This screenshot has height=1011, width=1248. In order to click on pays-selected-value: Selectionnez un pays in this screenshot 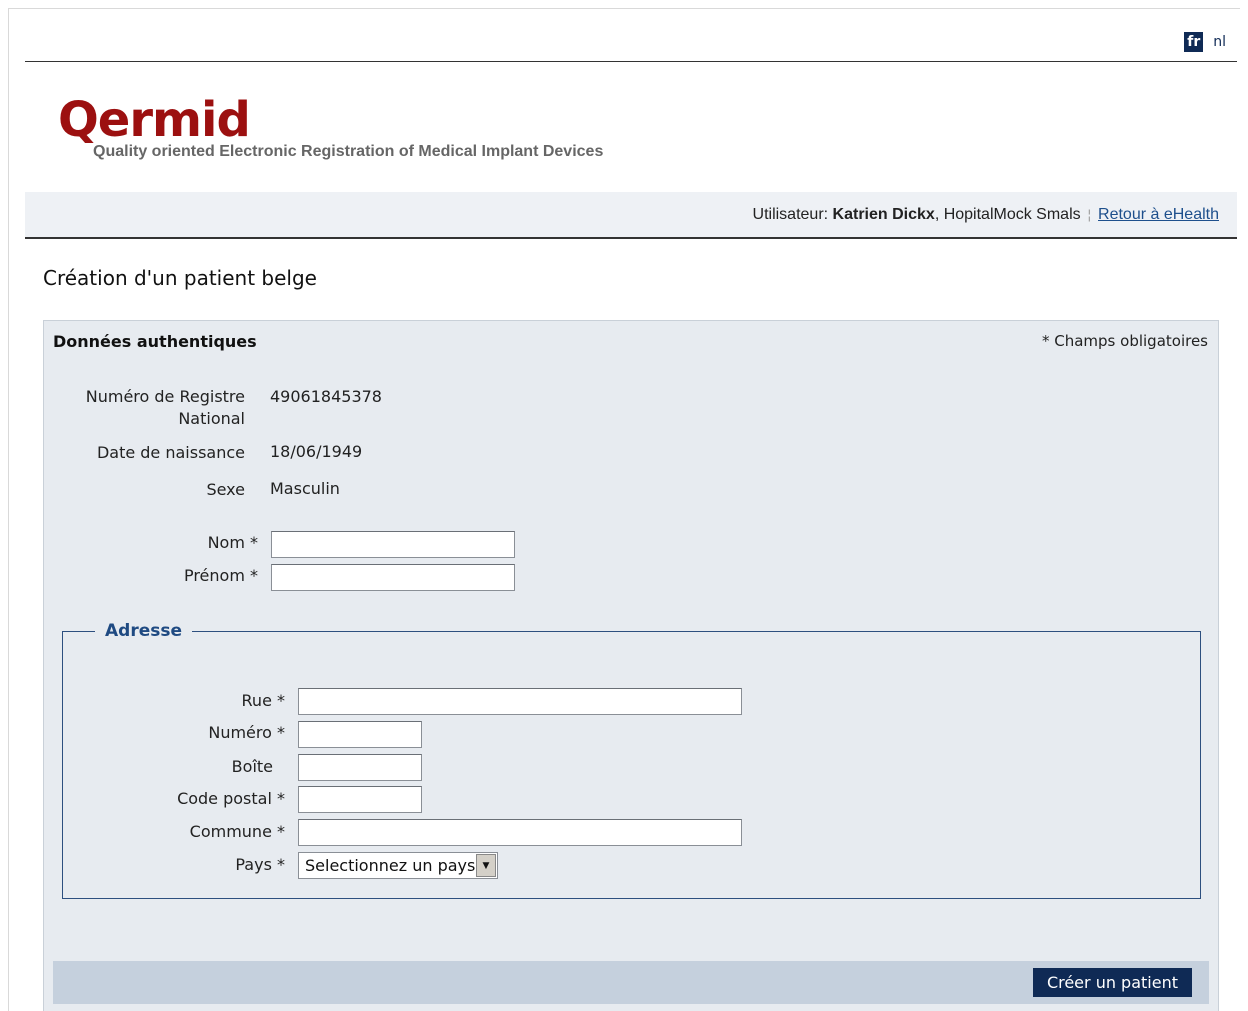, I will do `click(390, 865)`.